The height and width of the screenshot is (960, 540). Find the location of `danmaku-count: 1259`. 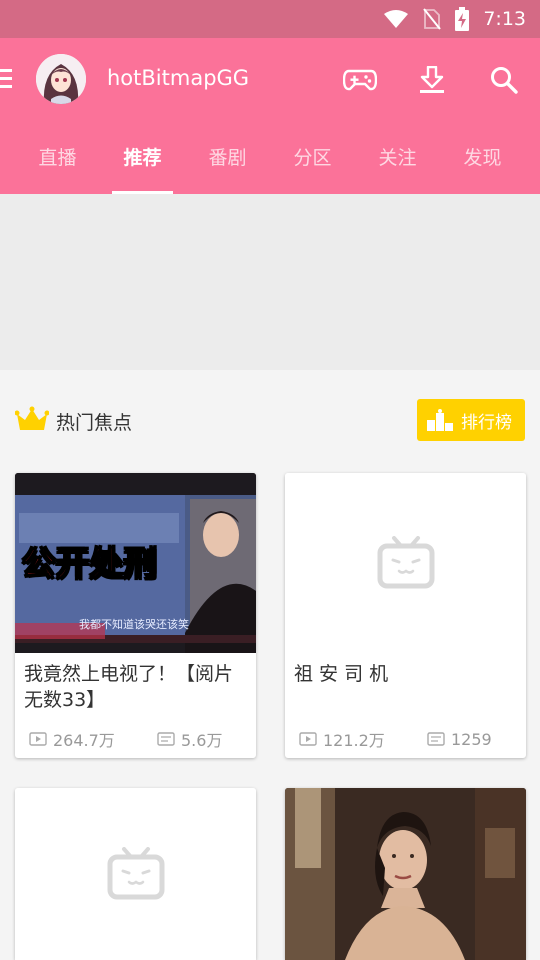

danmaku-count: 1259 is located at coordinates (471, 739).